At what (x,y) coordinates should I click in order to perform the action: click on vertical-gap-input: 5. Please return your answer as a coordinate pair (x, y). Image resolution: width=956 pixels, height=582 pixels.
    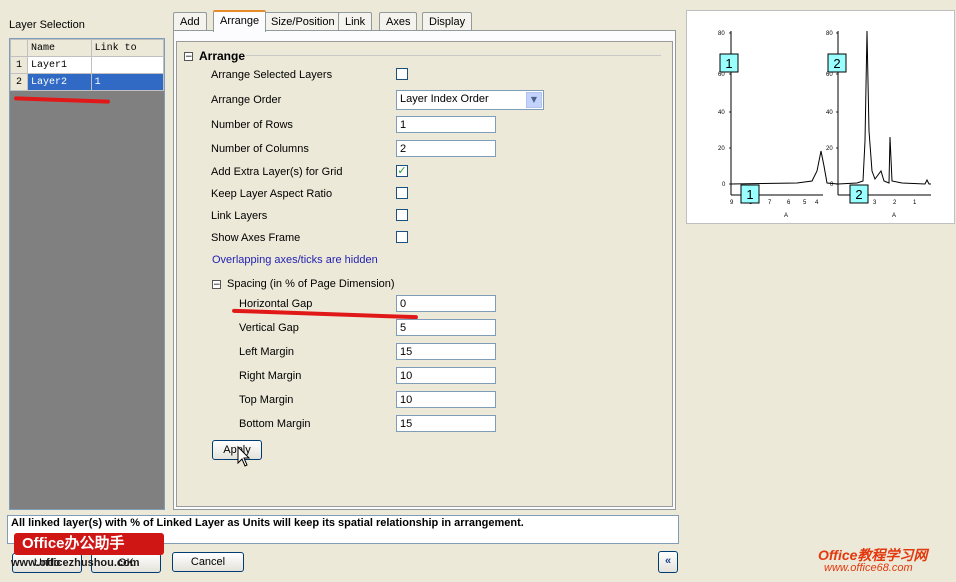
    Looking at the image, I should click on (446, 327).